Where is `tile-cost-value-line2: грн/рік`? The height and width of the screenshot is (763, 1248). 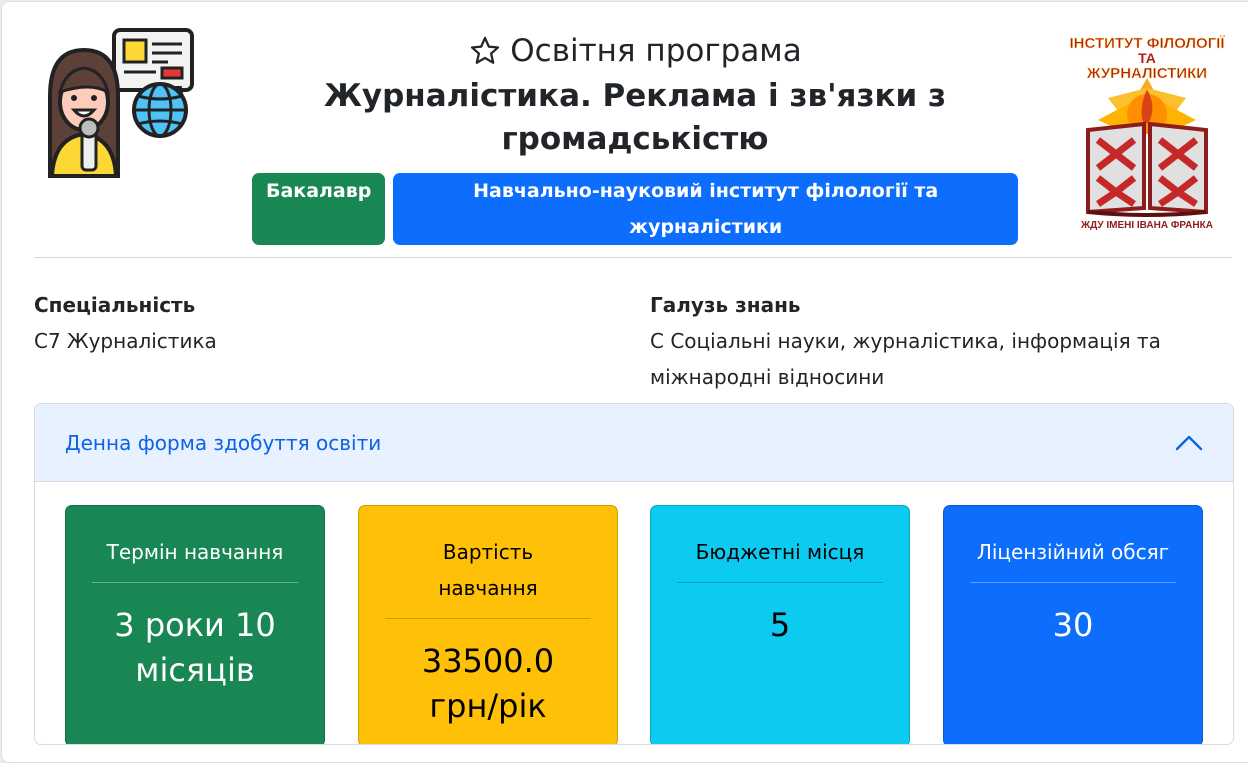 tile-cost-value-line2: грн/рік is located at coordinates (488, 706).